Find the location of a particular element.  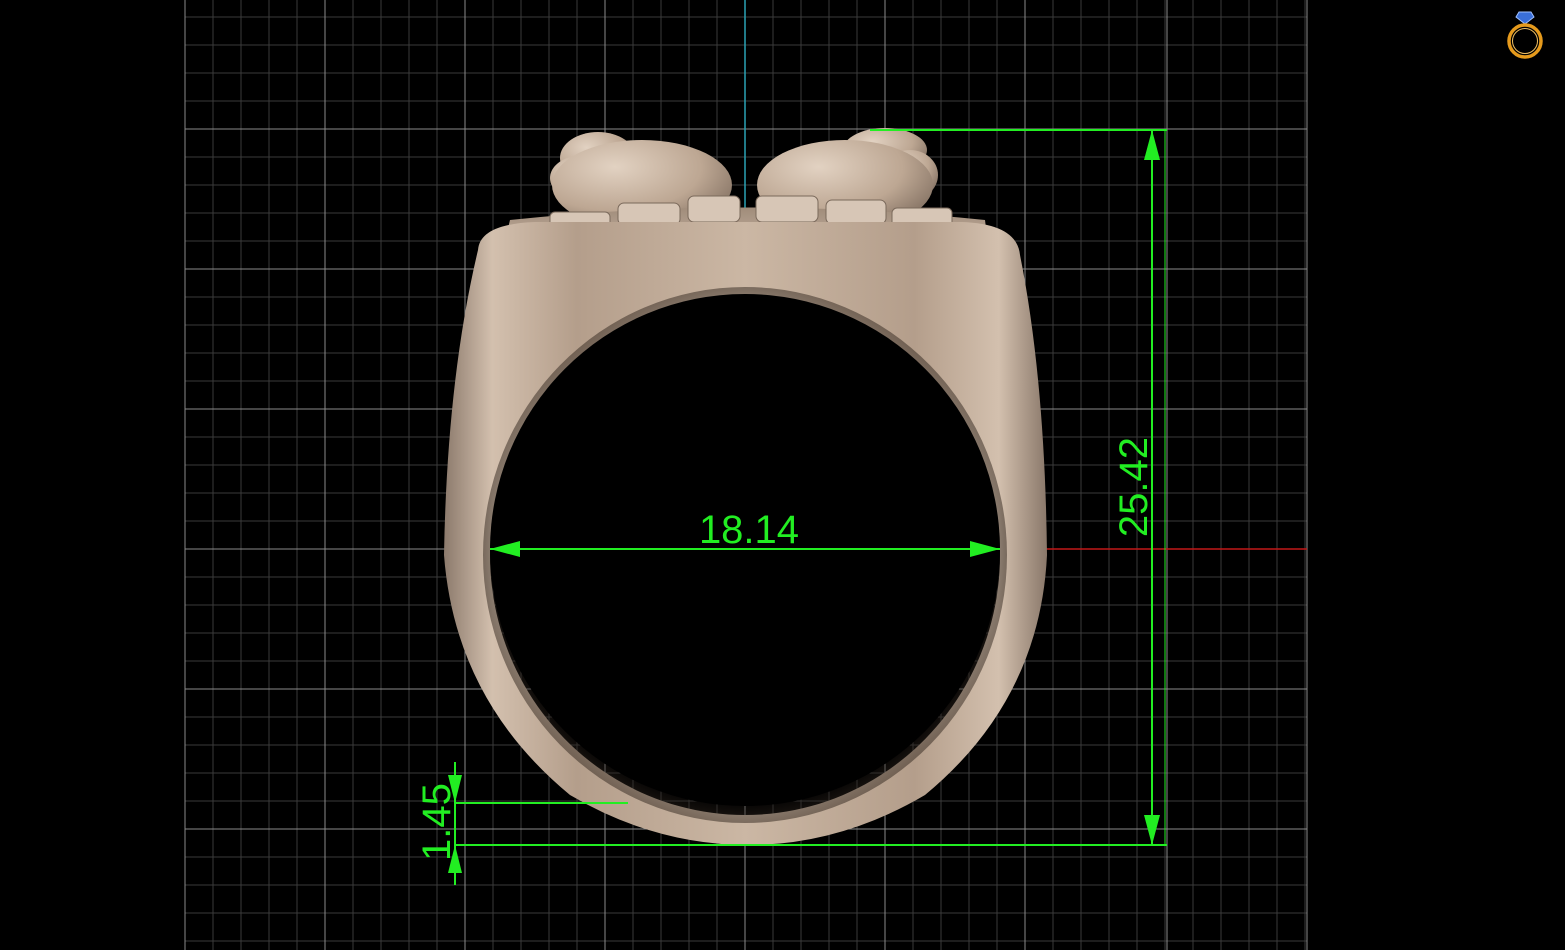

ring-logo-icon is located at coordinates (1525, 35).